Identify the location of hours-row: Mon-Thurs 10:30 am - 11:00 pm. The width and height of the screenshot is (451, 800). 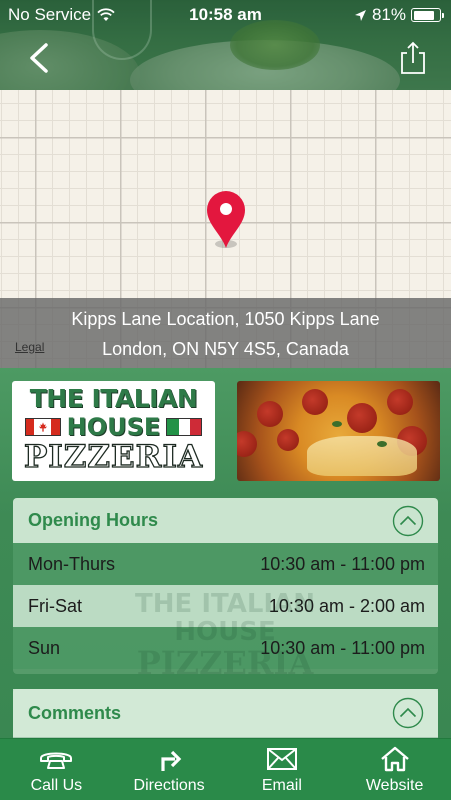
(225, 564).